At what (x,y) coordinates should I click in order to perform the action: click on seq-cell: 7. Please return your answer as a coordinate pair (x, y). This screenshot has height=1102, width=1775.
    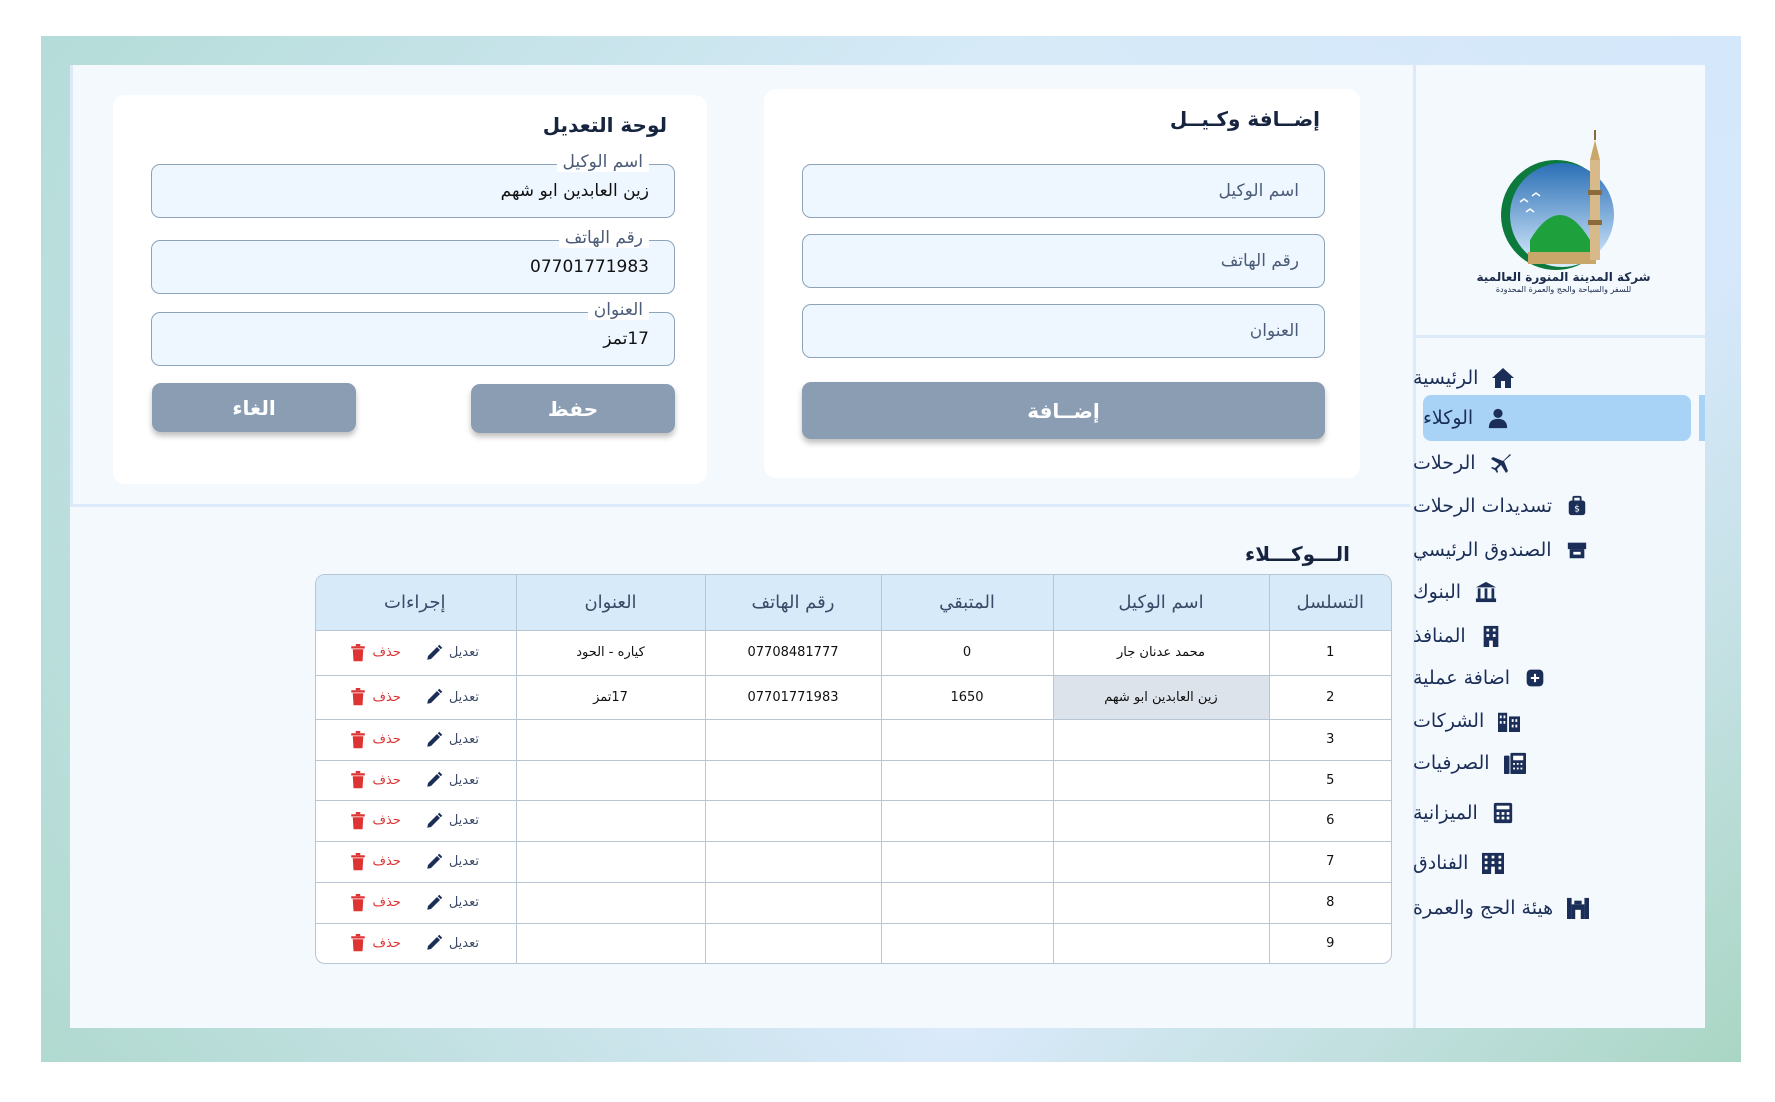
    Looking at the image, I should click on (1329, 861).